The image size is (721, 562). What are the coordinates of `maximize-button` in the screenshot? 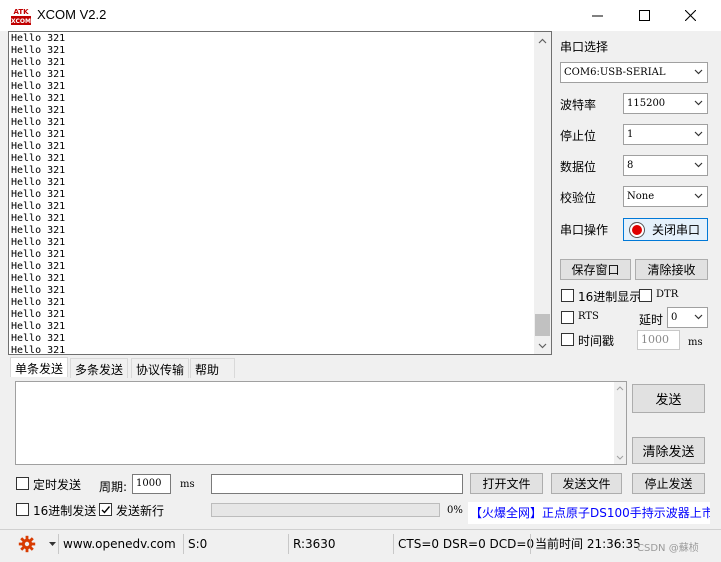 It's located at (644, 15).